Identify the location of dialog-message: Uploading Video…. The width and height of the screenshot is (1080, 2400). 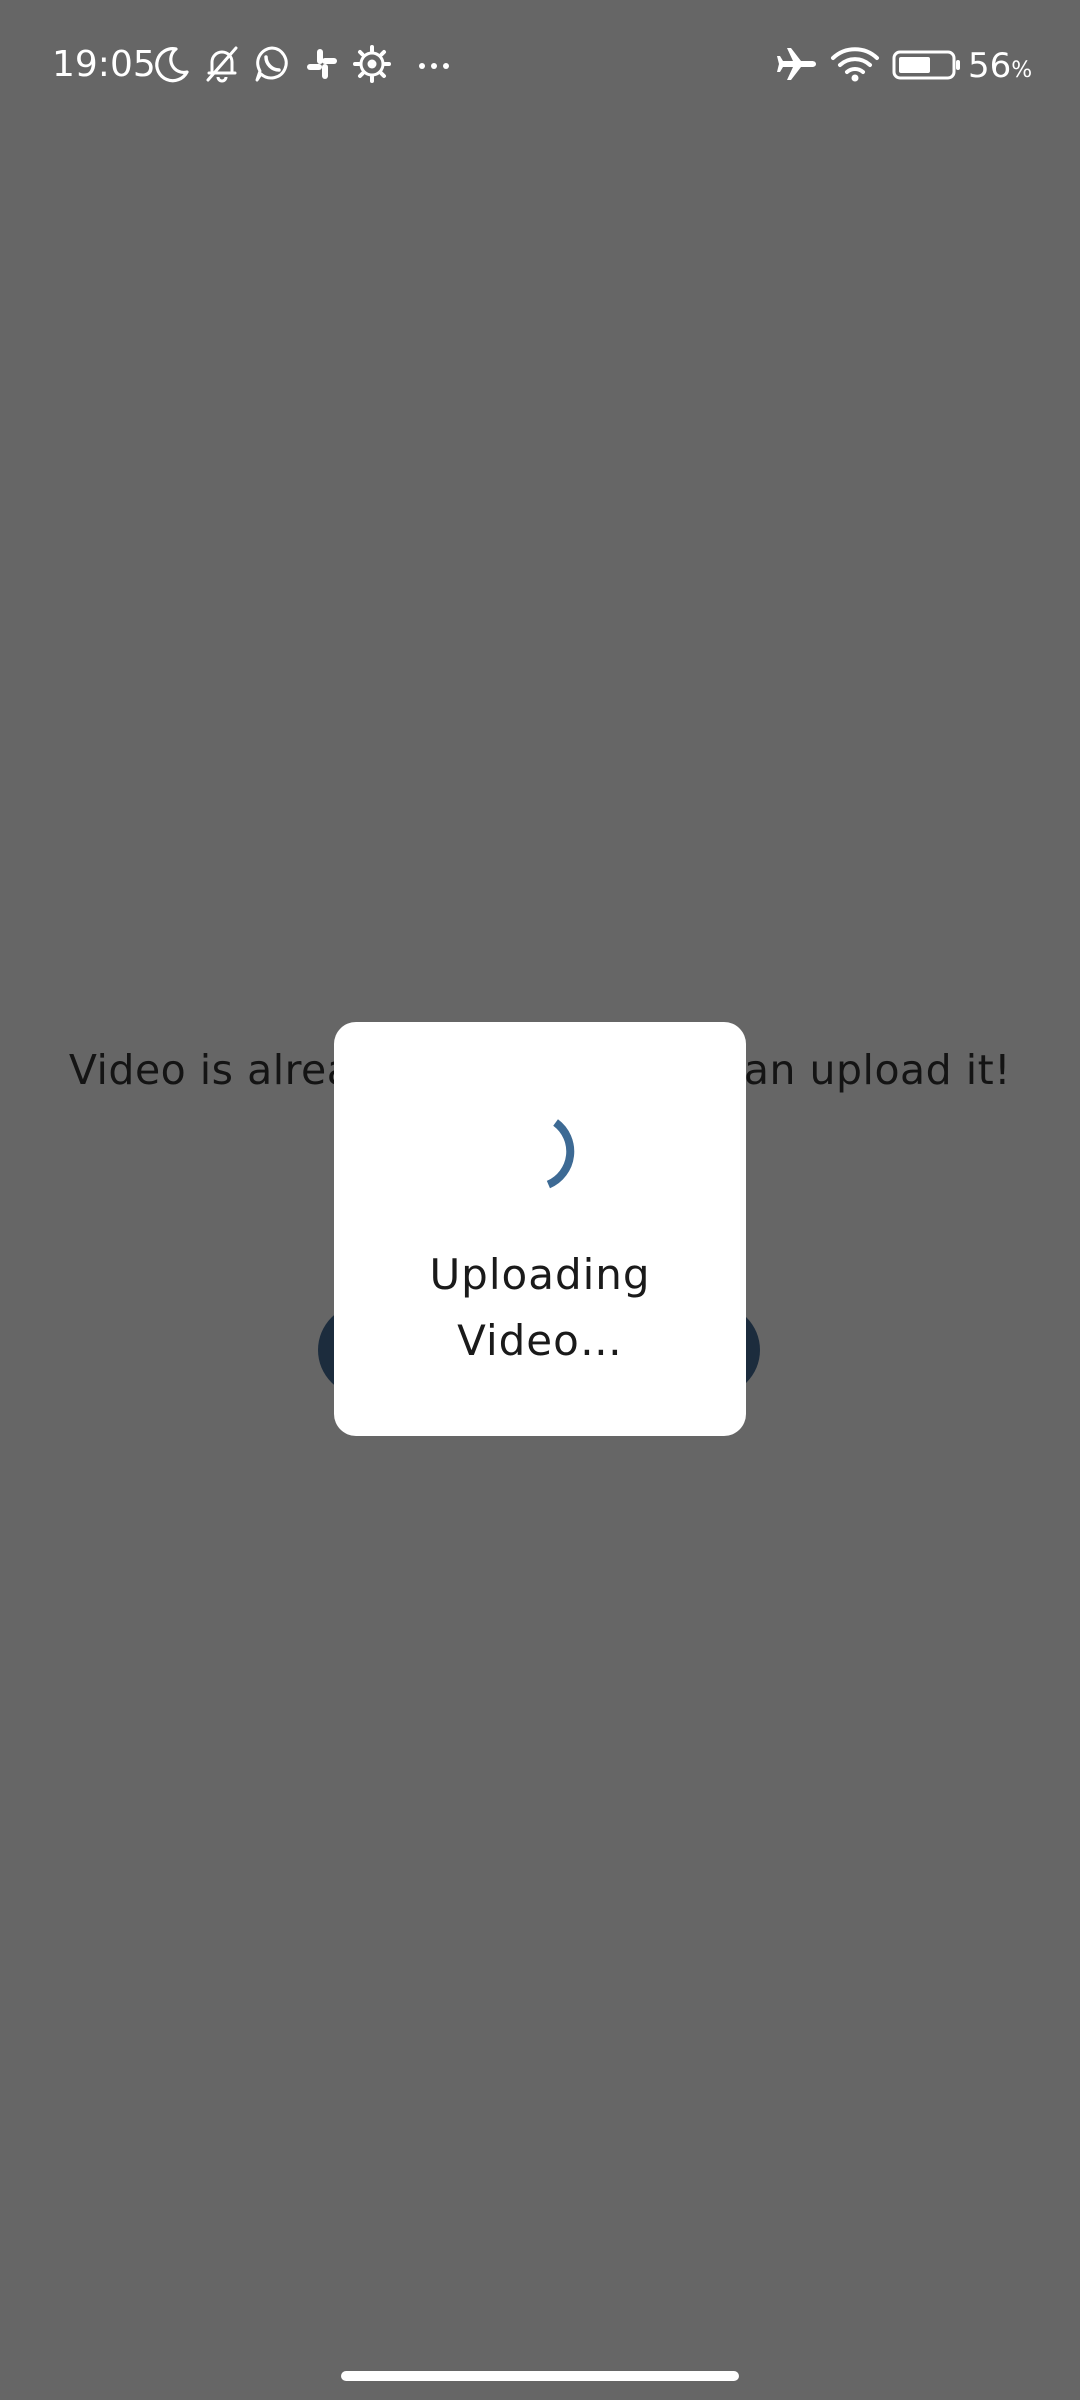
(540, 1308).